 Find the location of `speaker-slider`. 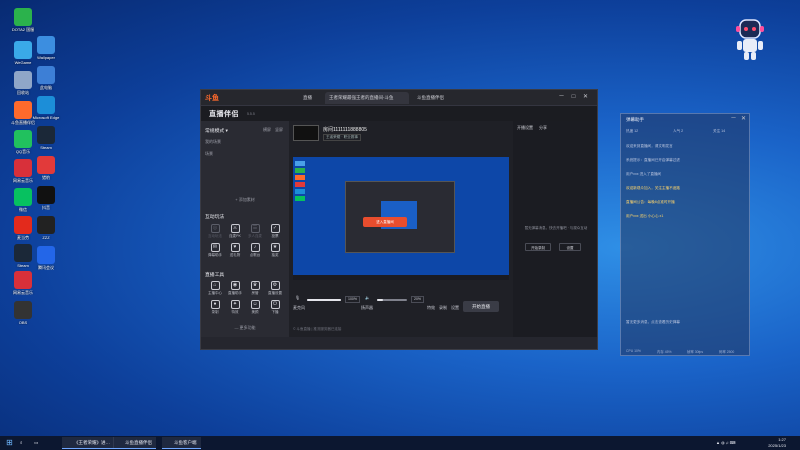

speaker-slider is located at coordinates (392, 300).